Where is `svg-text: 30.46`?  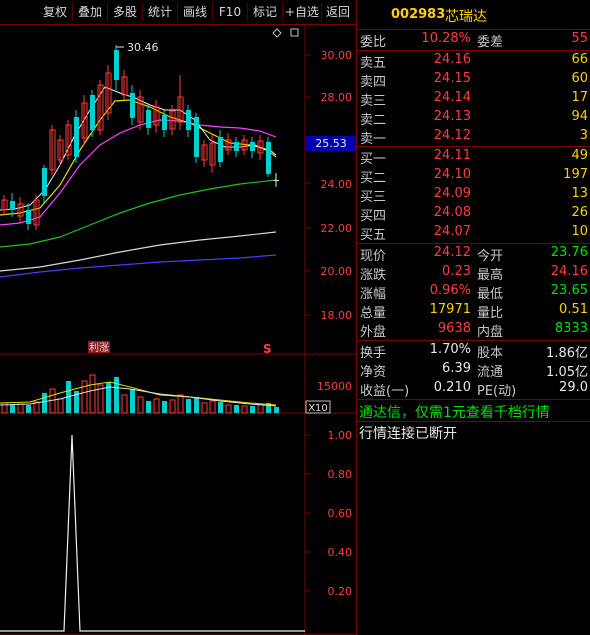 svg-text: 30.46 is located at coordinates (143, 47).